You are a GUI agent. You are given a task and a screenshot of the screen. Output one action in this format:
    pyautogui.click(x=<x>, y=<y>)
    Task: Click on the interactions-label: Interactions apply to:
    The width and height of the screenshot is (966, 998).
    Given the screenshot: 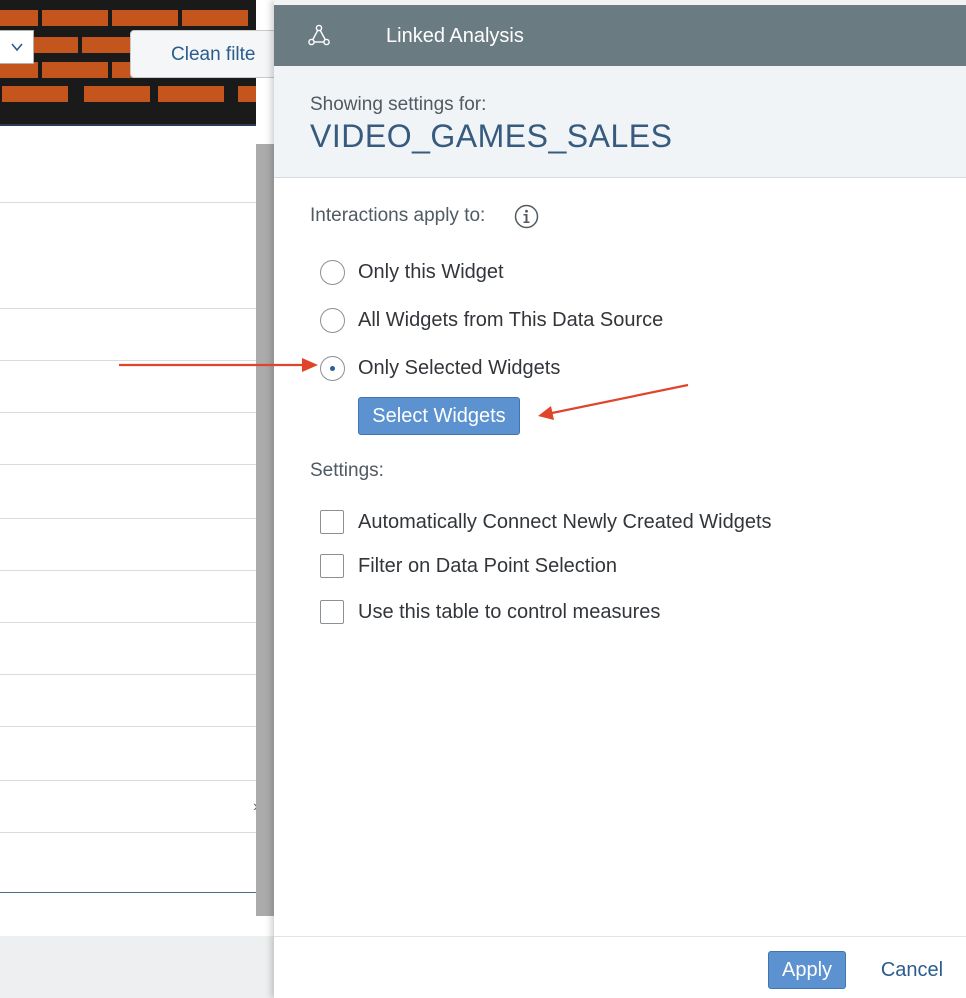 What is the action you would take?
    pyautogui.click(x=398, y=215)
    